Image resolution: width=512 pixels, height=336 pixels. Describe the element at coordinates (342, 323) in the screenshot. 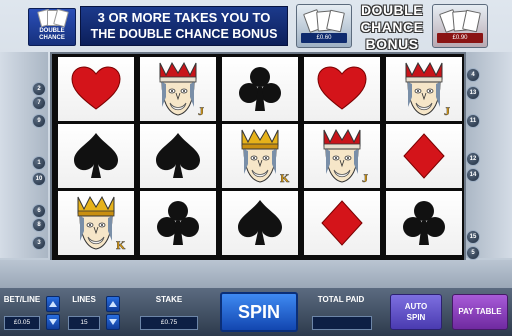

I see `total-paid-value` at that location.